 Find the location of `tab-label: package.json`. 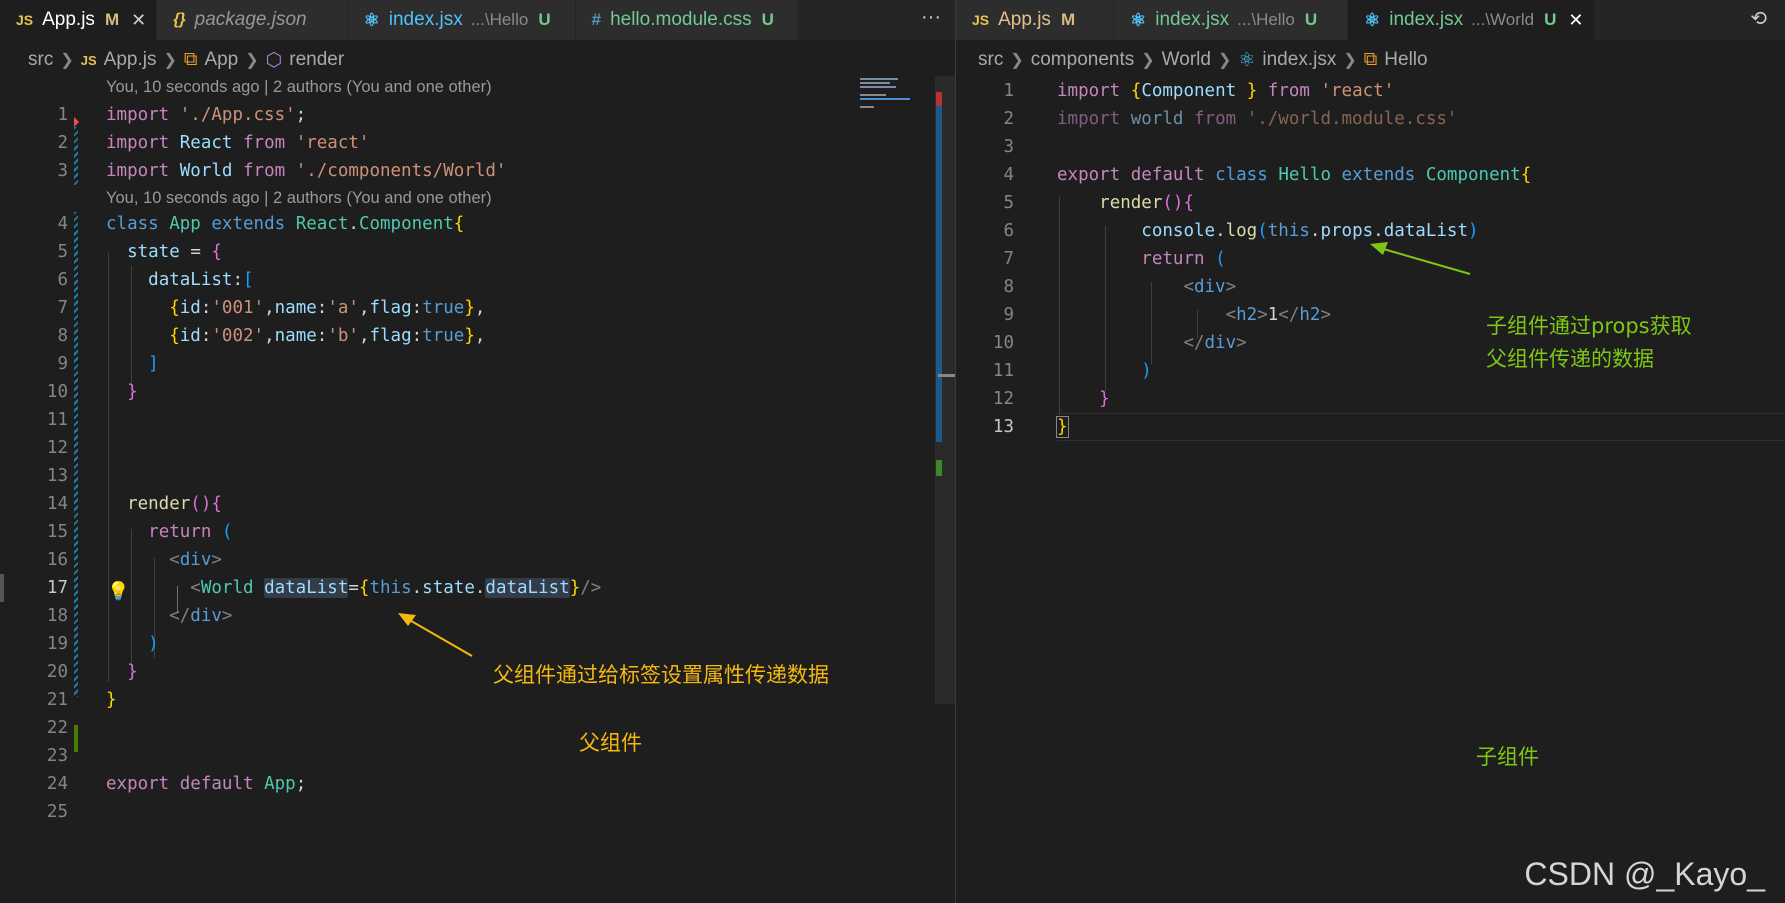

tab-label: package.json is located at coordinates (250, 19).